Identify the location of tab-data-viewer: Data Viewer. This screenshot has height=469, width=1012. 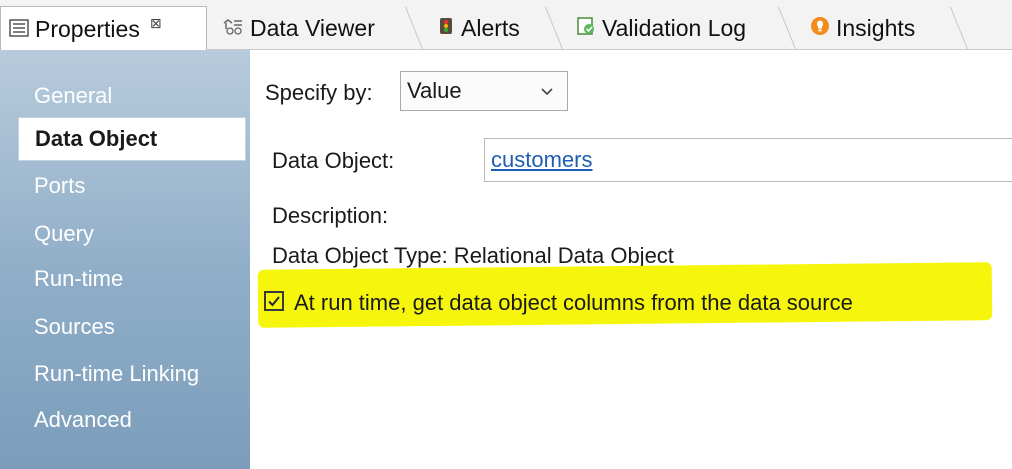
(298, 28).